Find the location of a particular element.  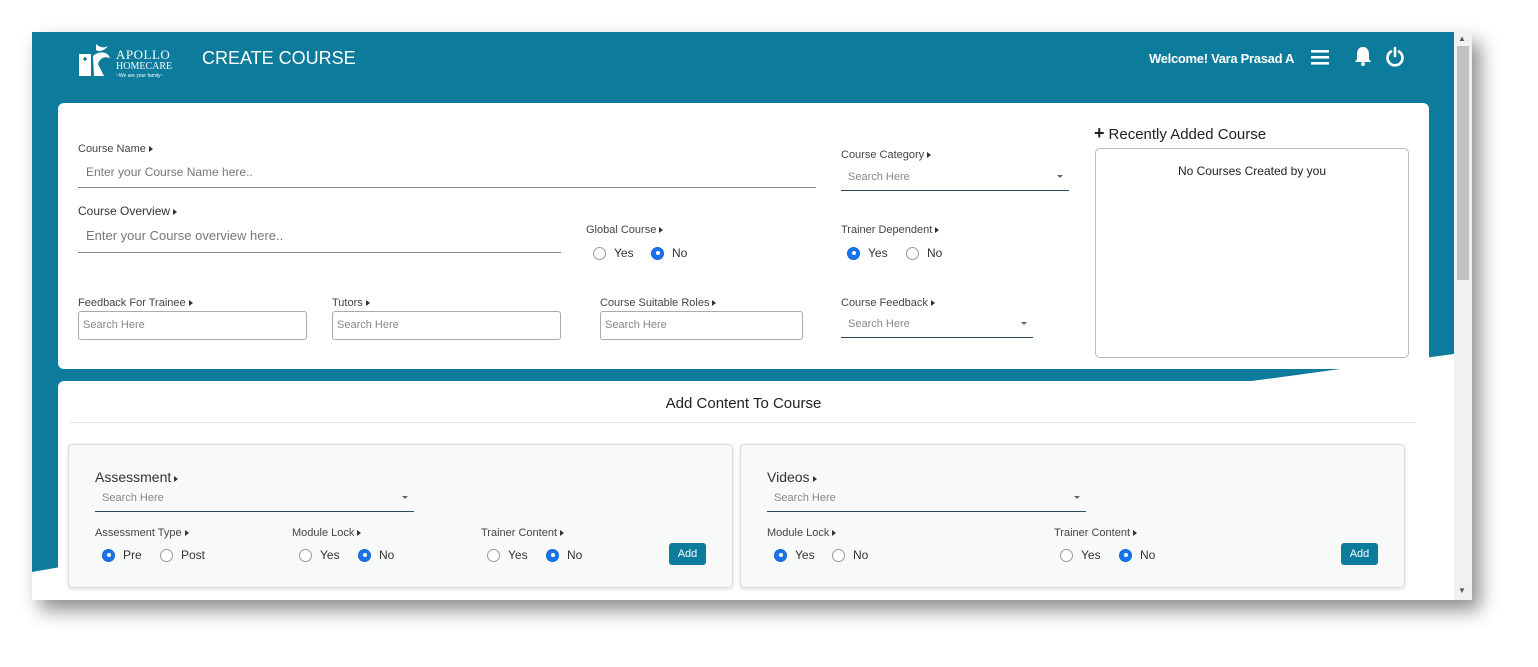

videos-search-select: Search Here is located at coordinates (926, 502).